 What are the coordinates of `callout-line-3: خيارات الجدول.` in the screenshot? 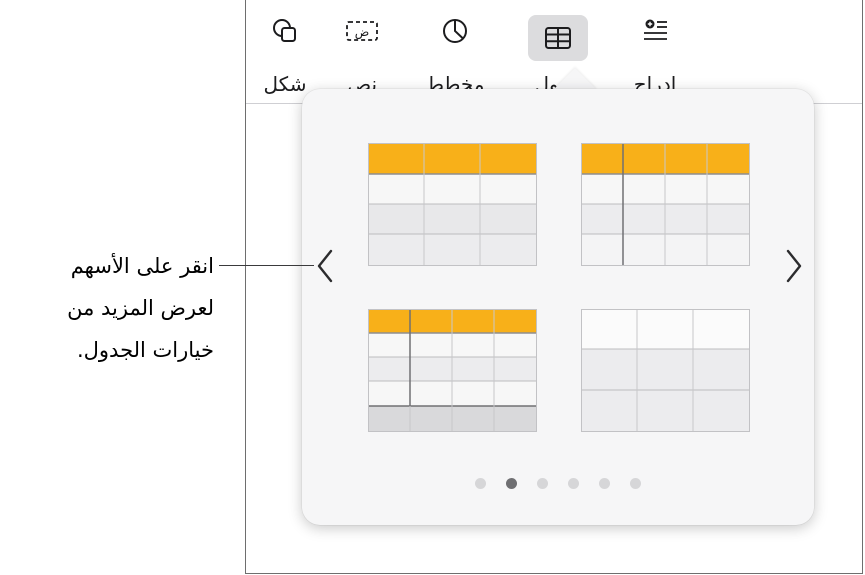 It's located at (145, 350).